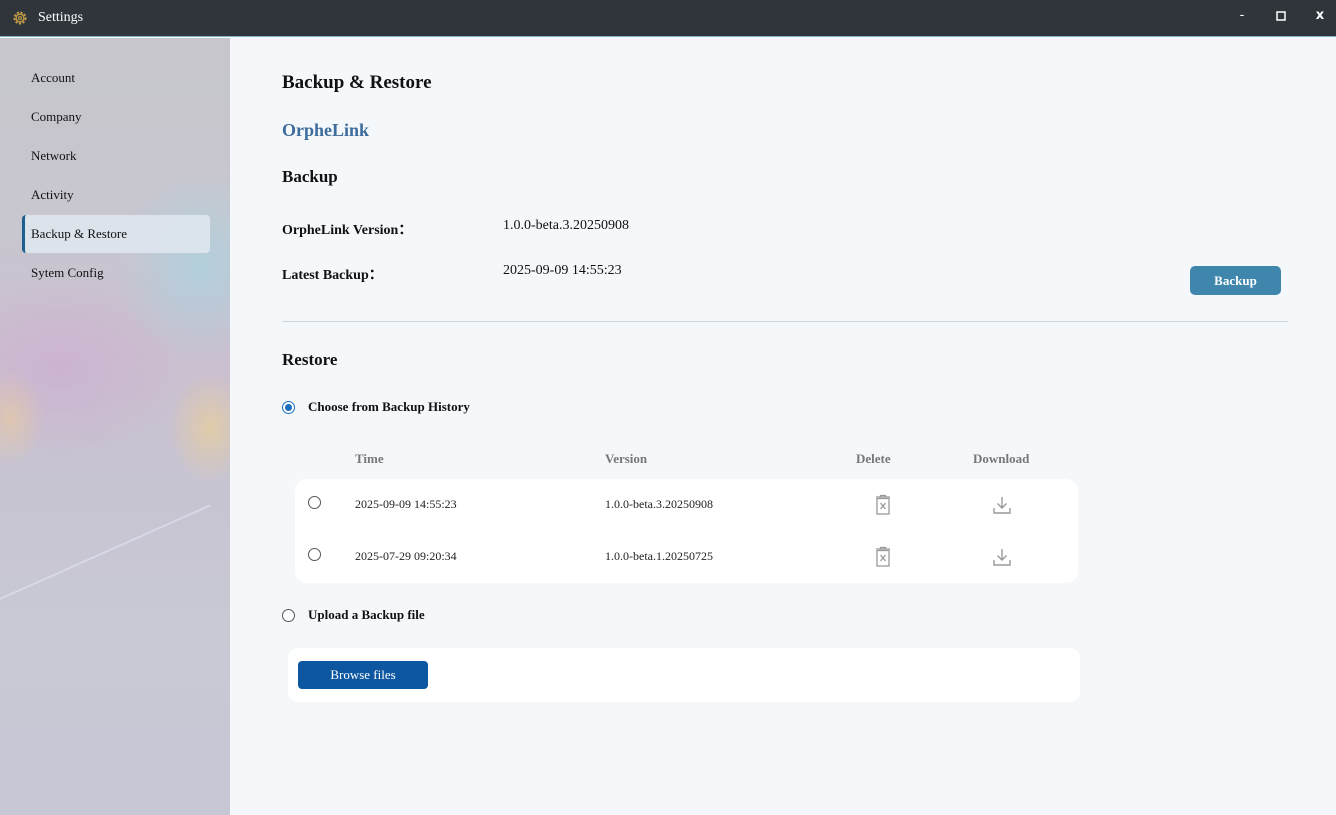  I want to click on title-bar: Settings - x, so click(668, 18).